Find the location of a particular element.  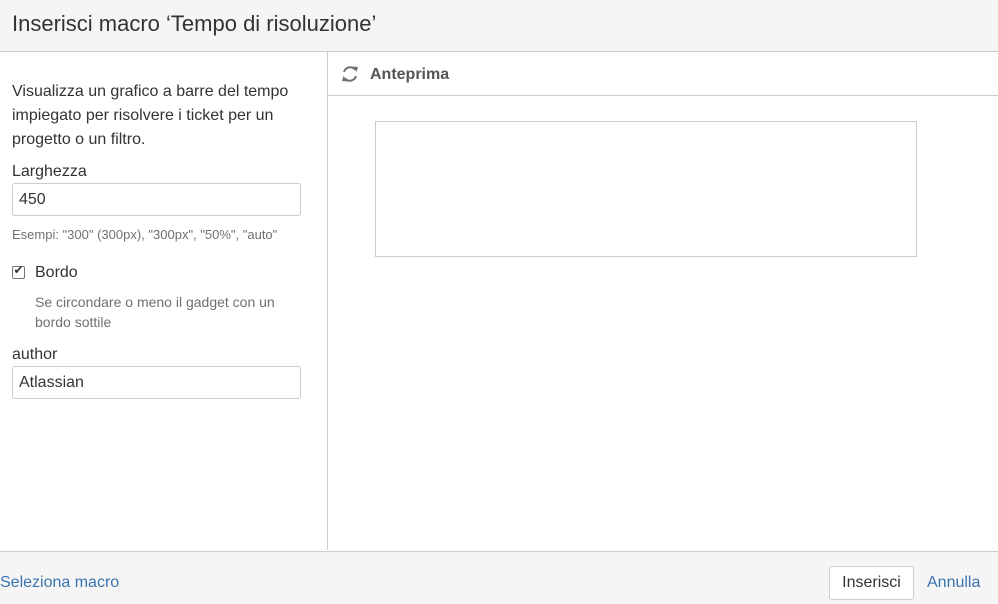

checkmark-icon: ✔ is located at coordinates (18, 270).